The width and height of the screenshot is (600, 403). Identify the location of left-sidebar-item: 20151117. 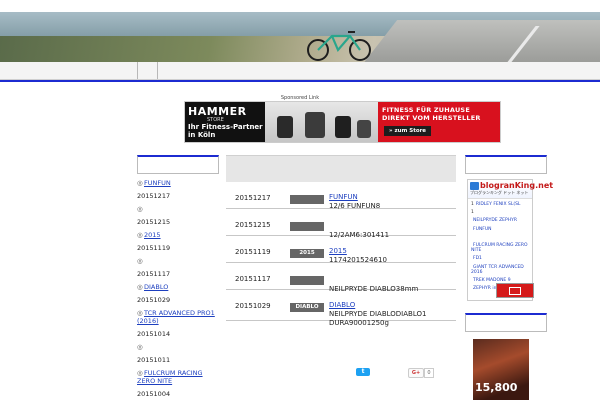
(178, 274).